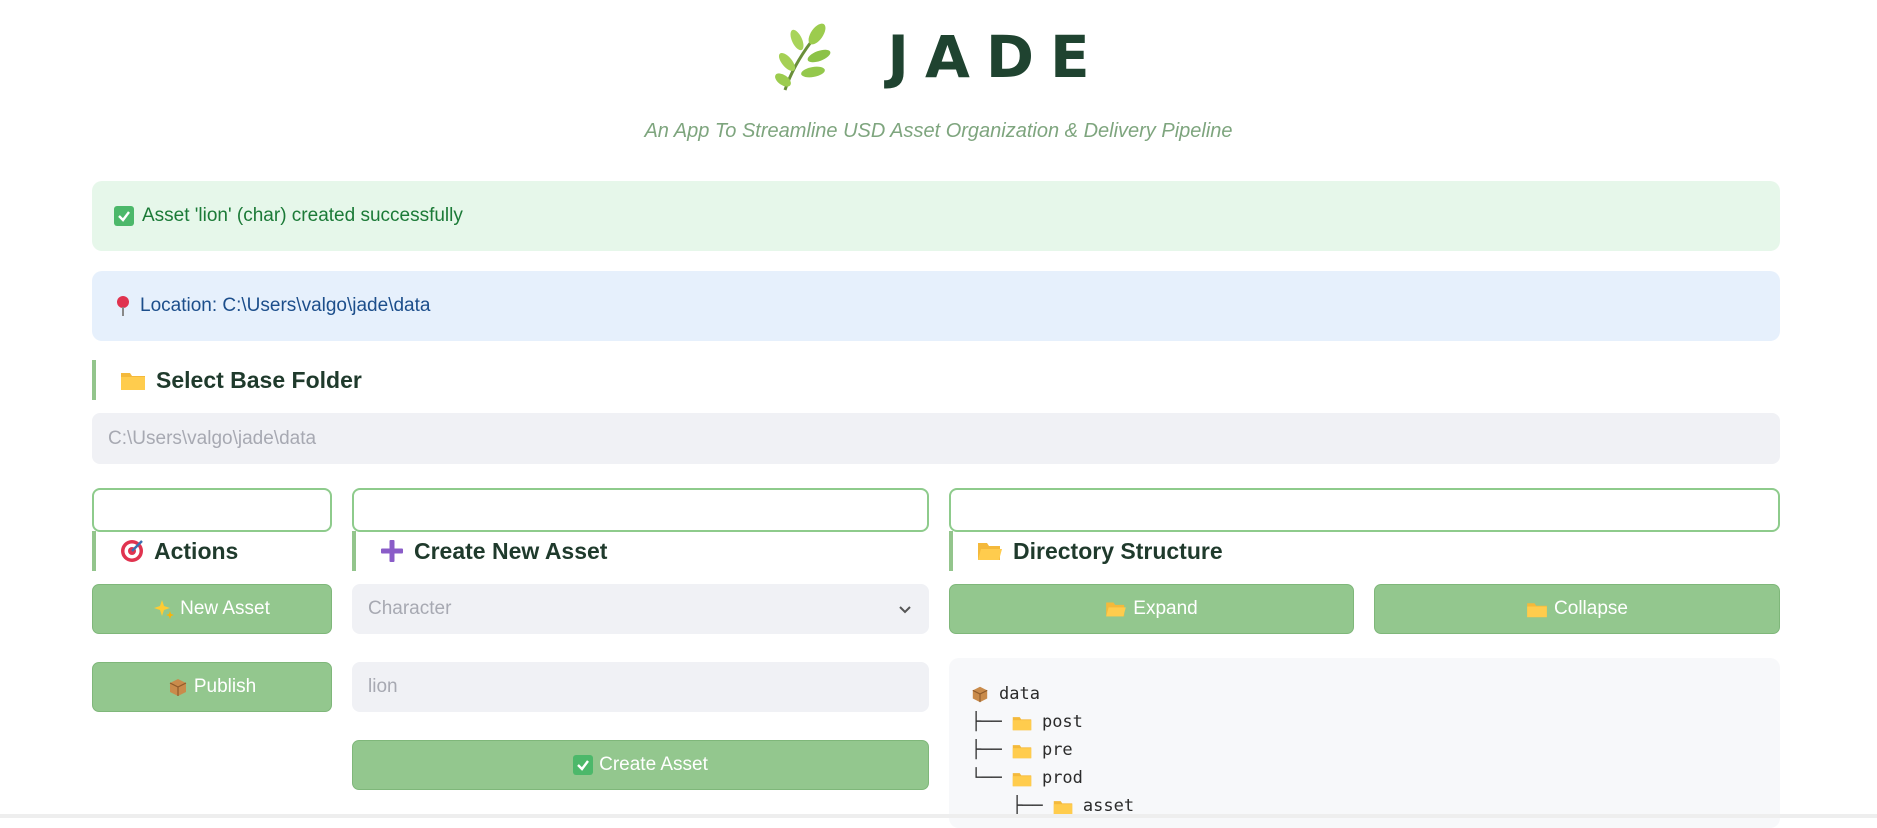 This screenshot has height=828, width=1877. What do you see at coordinates (259, 379) in the screenshot?
I see `base-folder-heading-text: Select Base Folder` at bounding box center [259, 379].